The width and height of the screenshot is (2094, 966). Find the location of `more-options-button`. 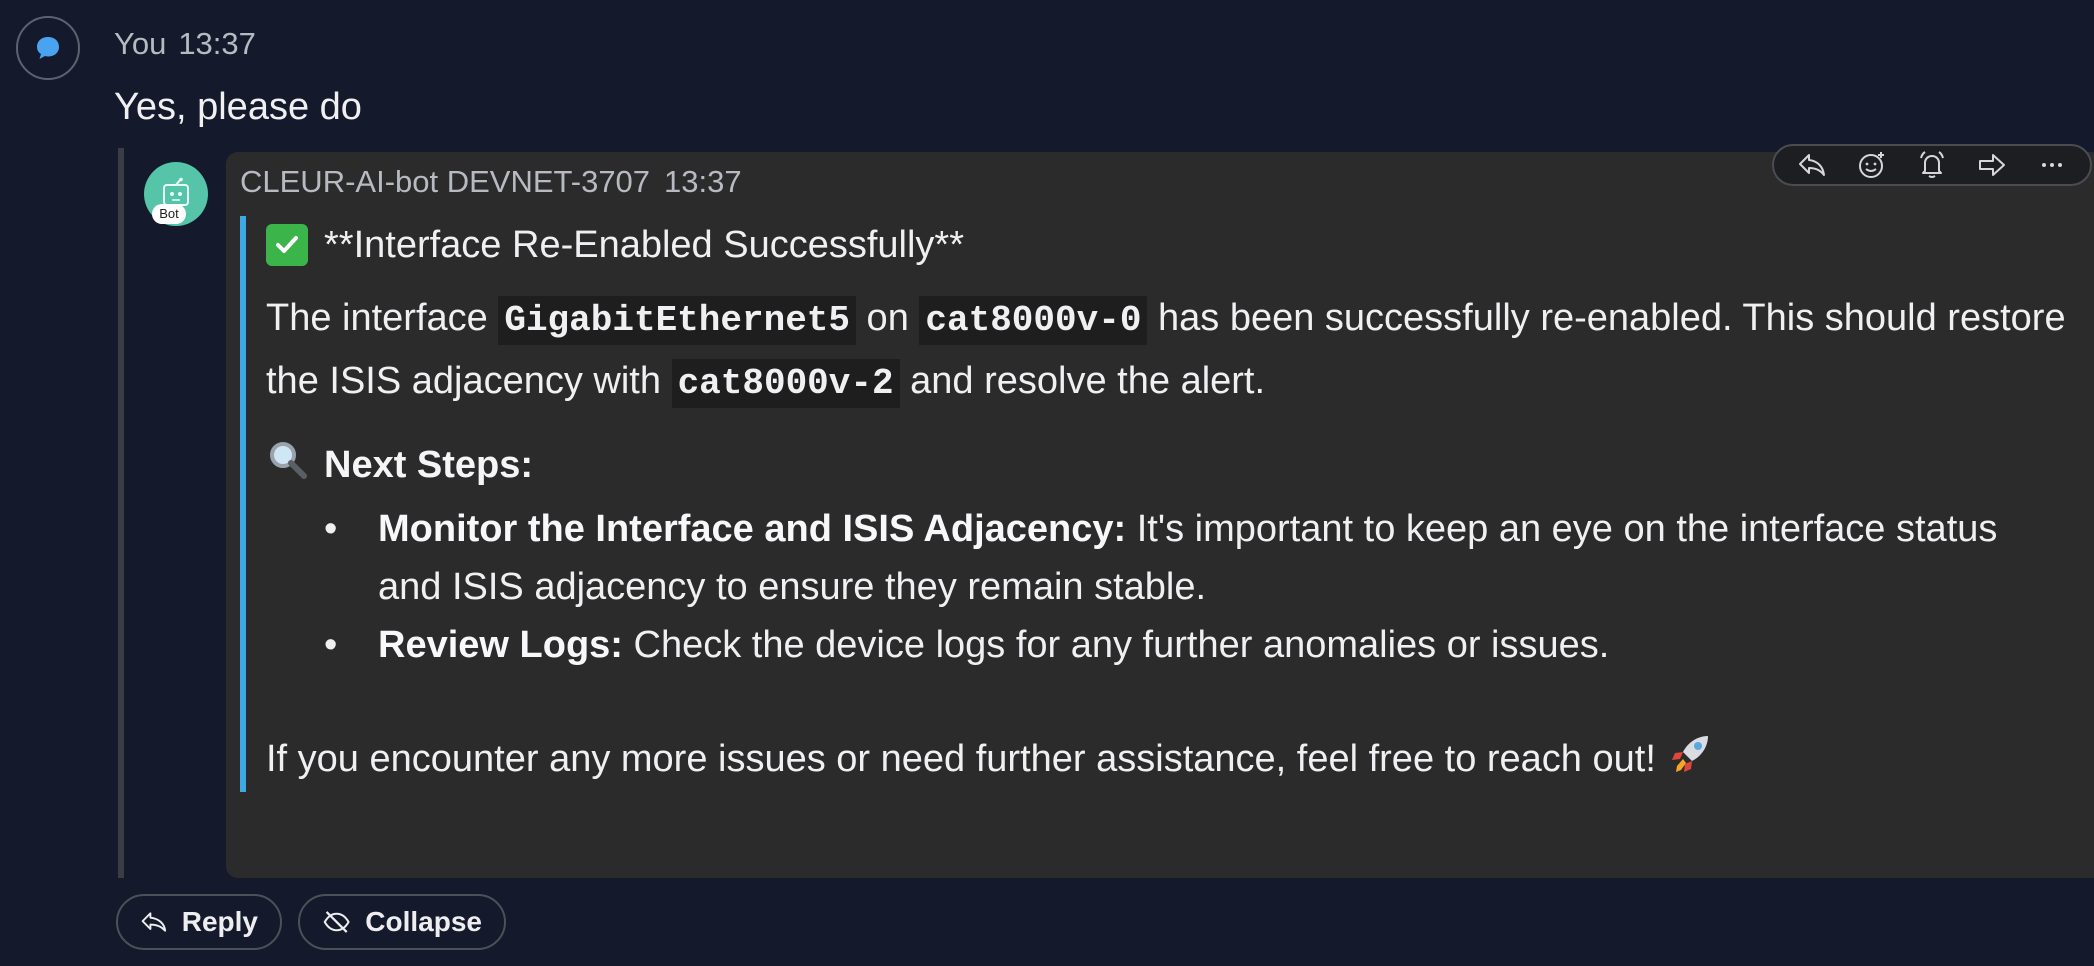

more-options-button is located at coordinates (2052, 165).